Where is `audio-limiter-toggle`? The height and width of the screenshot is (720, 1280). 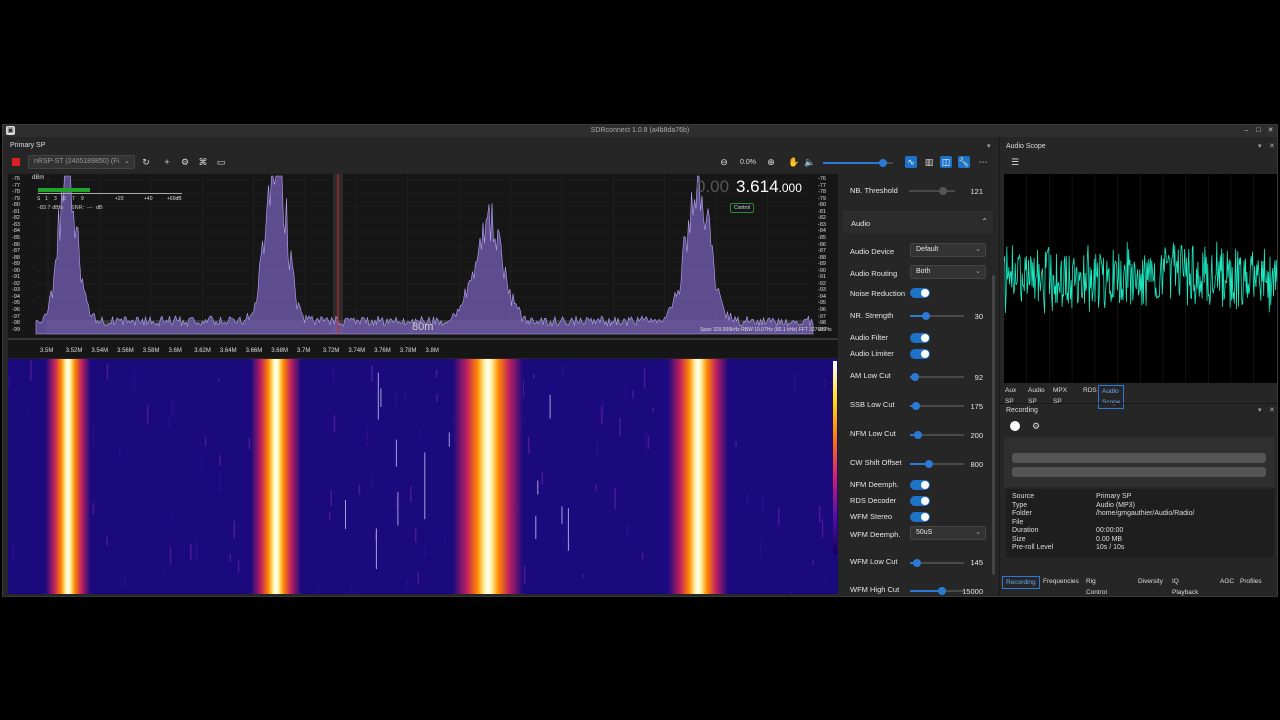
audio-limiter-toggle is located at coordinates (920, 354).